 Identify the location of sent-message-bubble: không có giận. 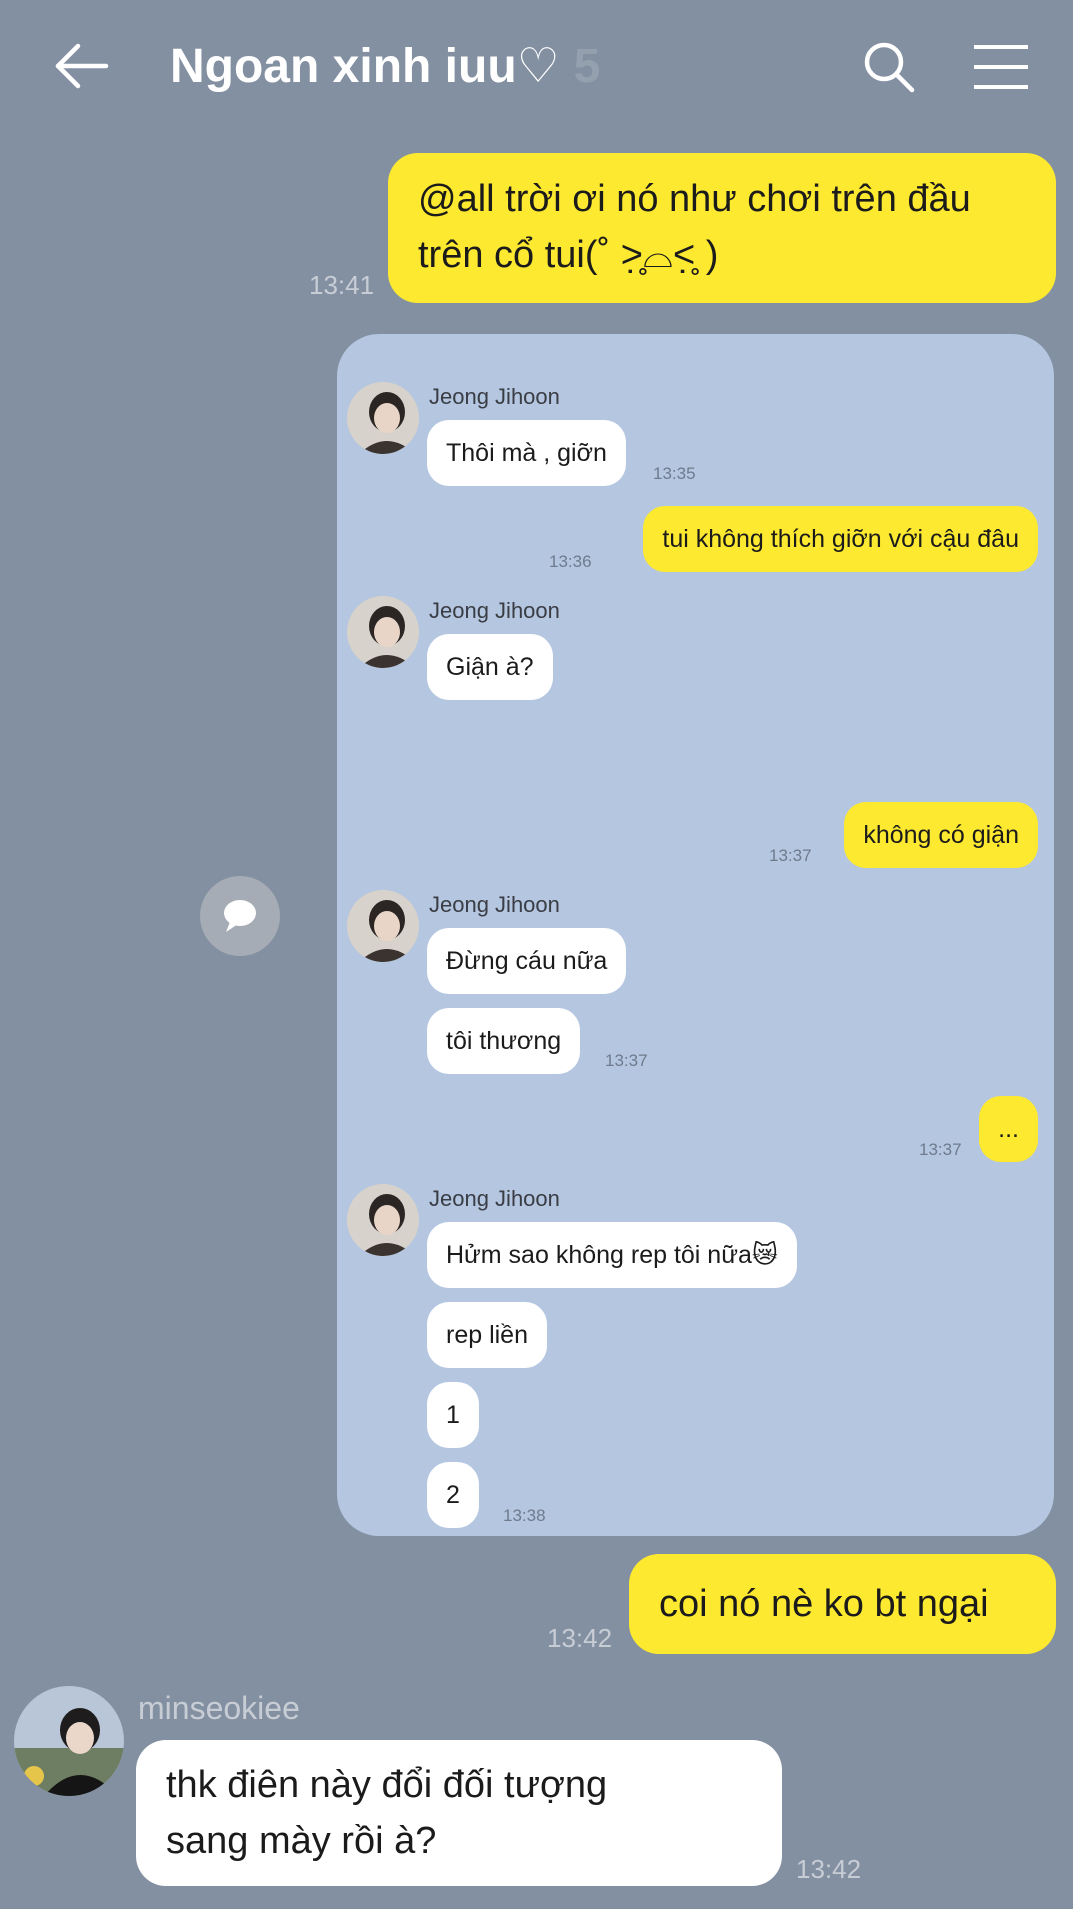
(941, 835).